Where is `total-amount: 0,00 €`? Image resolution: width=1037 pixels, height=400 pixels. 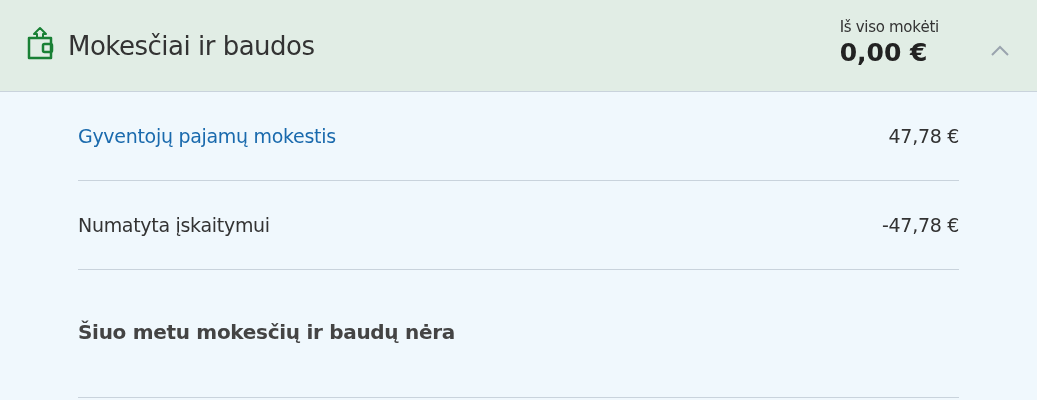
total-amount: 0,00 € is located at coordinates (884, 52).